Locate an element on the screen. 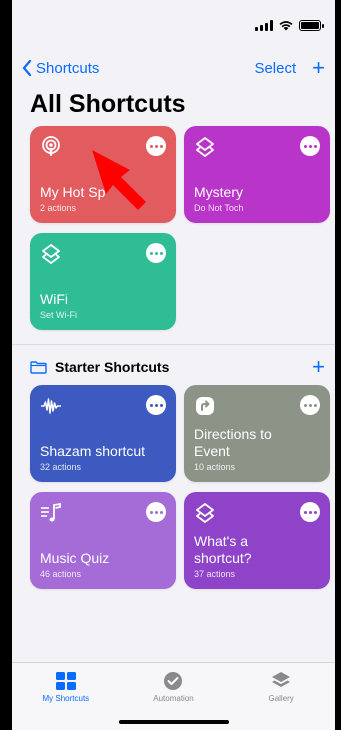 The width and height of the screenshot is (341, 730). add-folder-shortcut-button: + is located at coordinates (318, 367).